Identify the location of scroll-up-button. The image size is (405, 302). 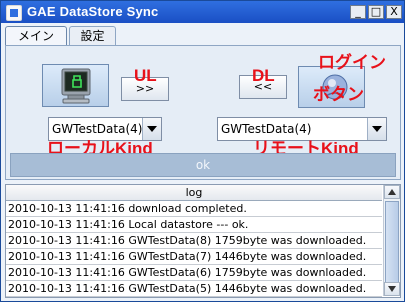
(392, 192).